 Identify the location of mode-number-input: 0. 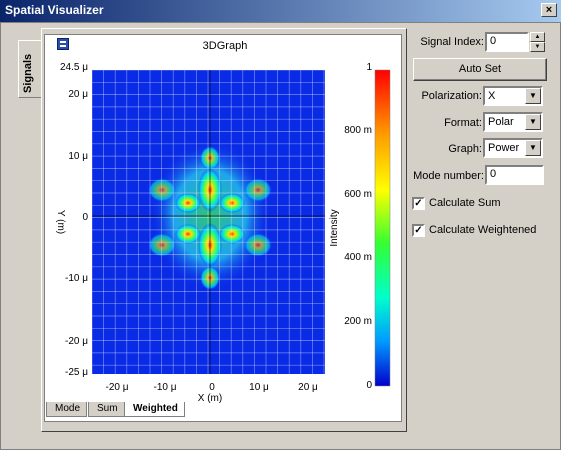
(514, 175).